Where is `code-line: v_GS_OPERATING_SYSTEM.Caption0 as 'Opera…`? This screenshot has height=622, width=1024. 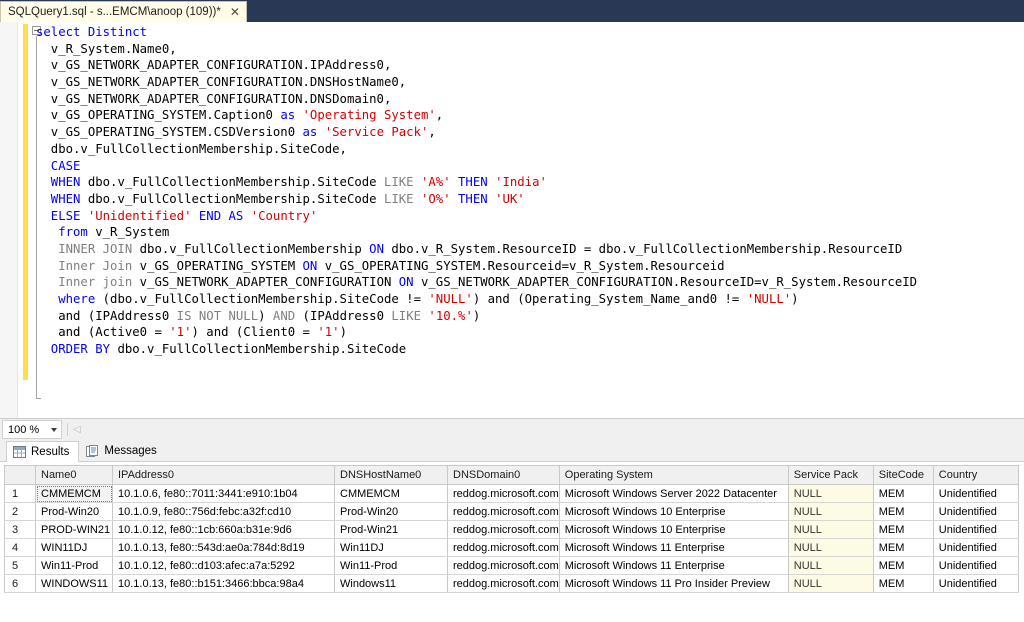
code-line: v_GS_OPERATING_SYSTEM.Caption0 as 'Opera… is located at coordinates (240, 115).